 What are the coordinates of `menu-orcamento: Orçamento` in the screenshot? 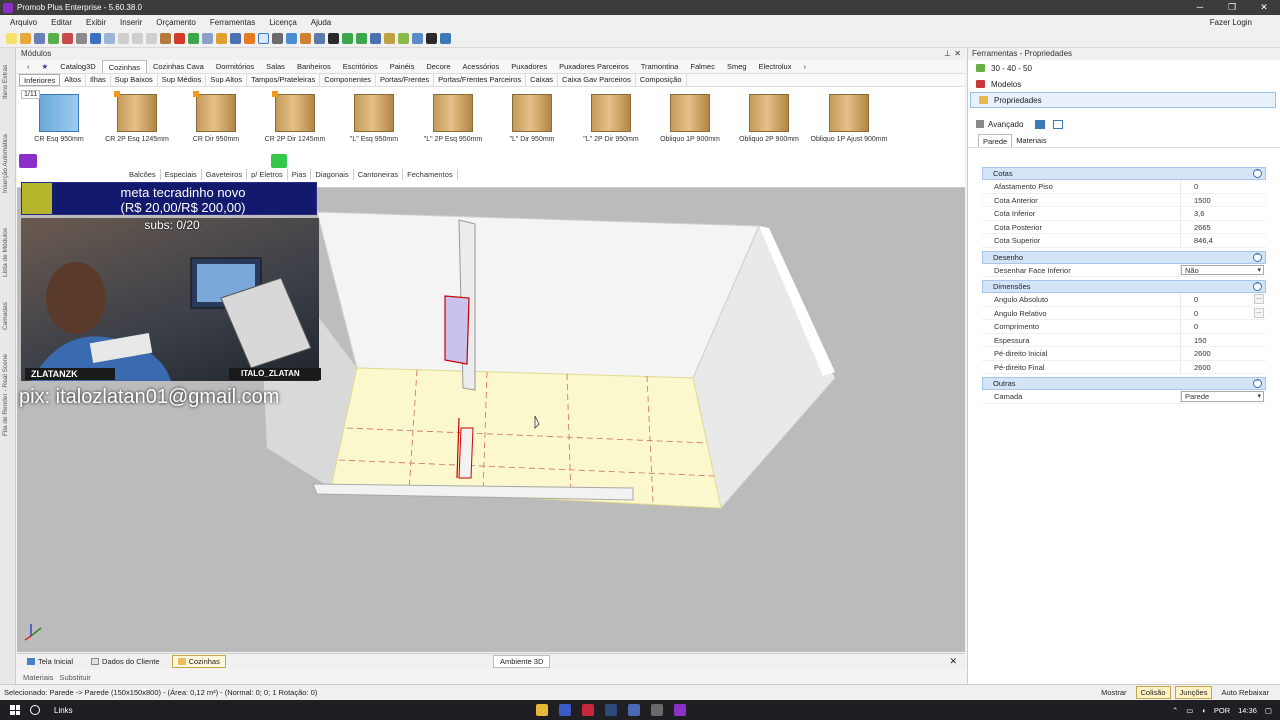 It's located at (176, 22).